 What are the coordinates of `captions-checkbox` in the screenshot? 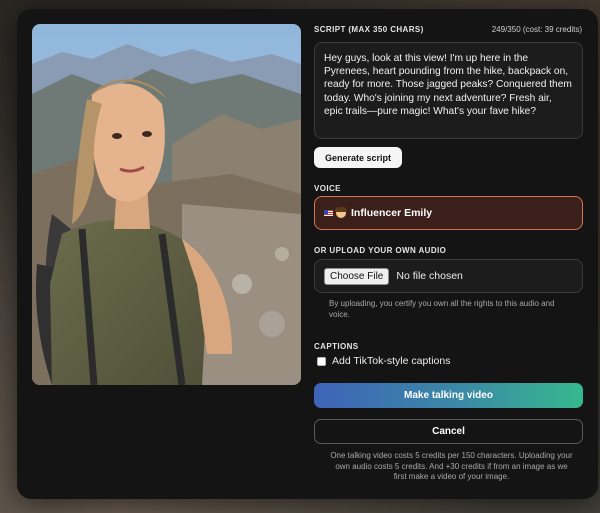 It's located at (321, 361).